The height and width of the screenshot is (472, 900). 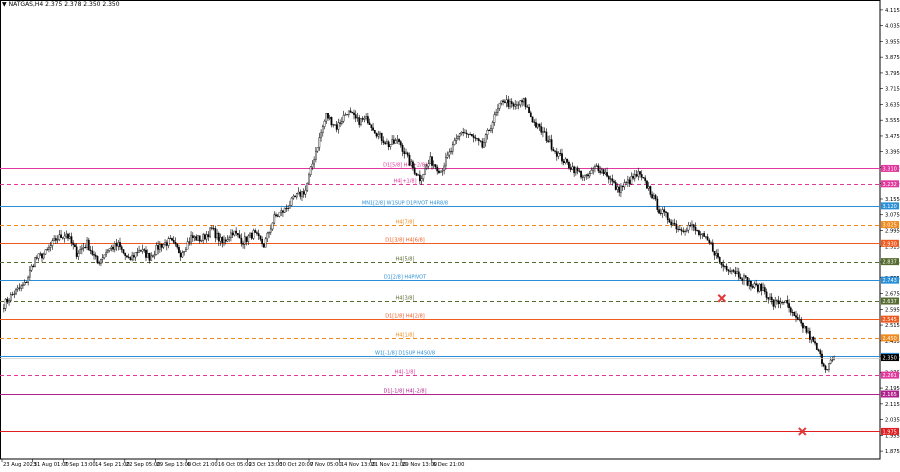 I want to click on y-tick-label: 3.555, so click(x=892, y=121).